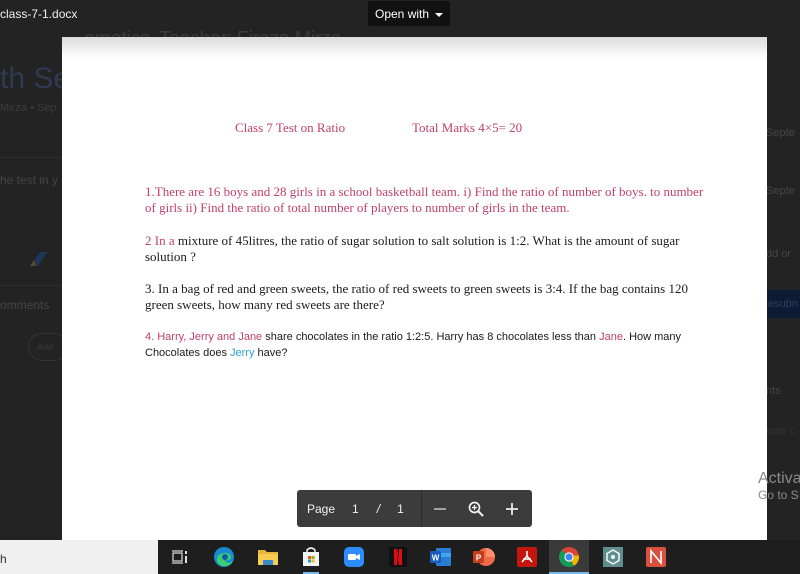 This screenshot has width=800, height=574. I want to click on zoom-in-button, so click(512, 508).